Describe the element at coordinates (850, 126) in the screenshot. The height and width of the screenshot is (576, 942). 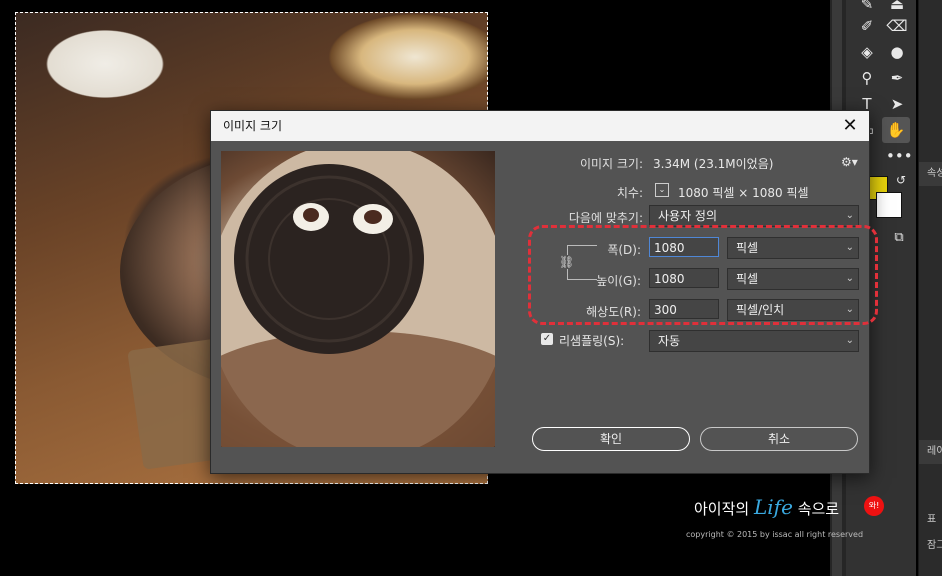
I see `close-icon: ✕` at that location.